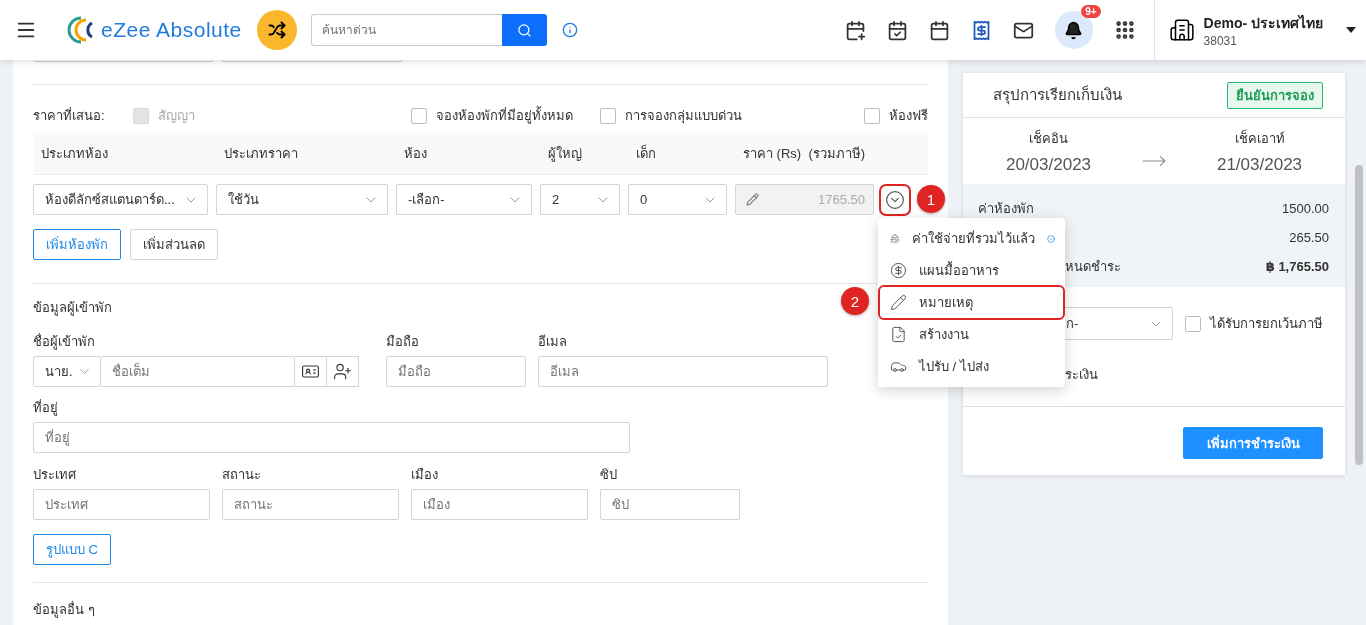  I want to click on salutation-select: นาย., so click(67, 371).